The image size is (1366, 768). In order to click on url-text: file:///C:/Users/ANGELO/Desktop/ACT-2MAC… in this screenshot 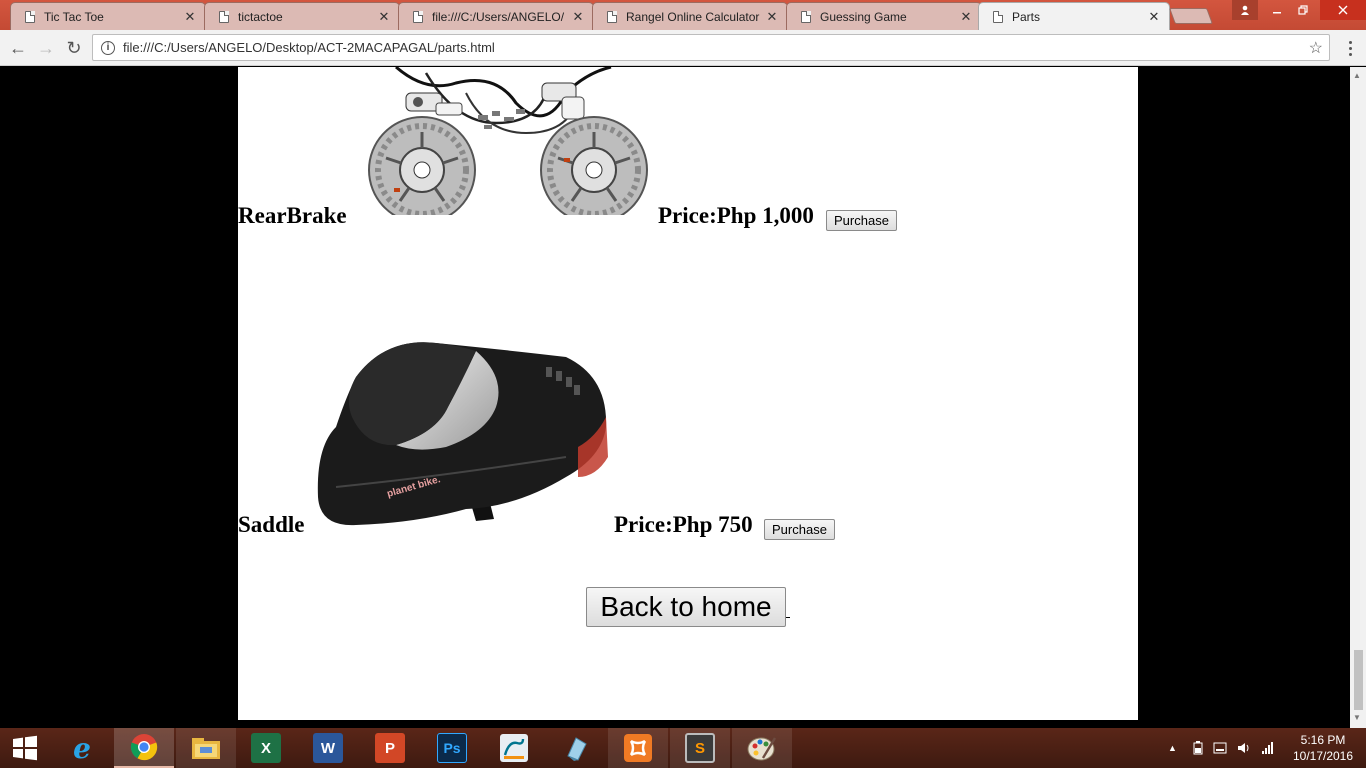, I will do `click(716, 47)`.